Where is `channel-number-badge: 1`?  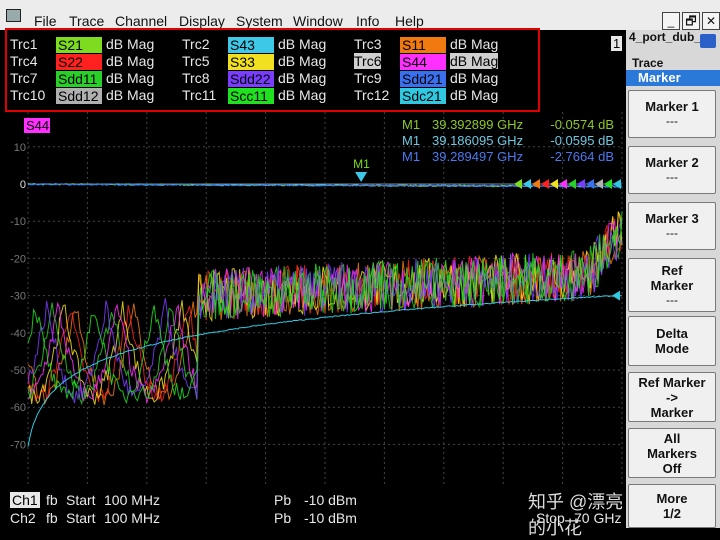 channel-number-badge: 1 is located at coordinates (617, 43).